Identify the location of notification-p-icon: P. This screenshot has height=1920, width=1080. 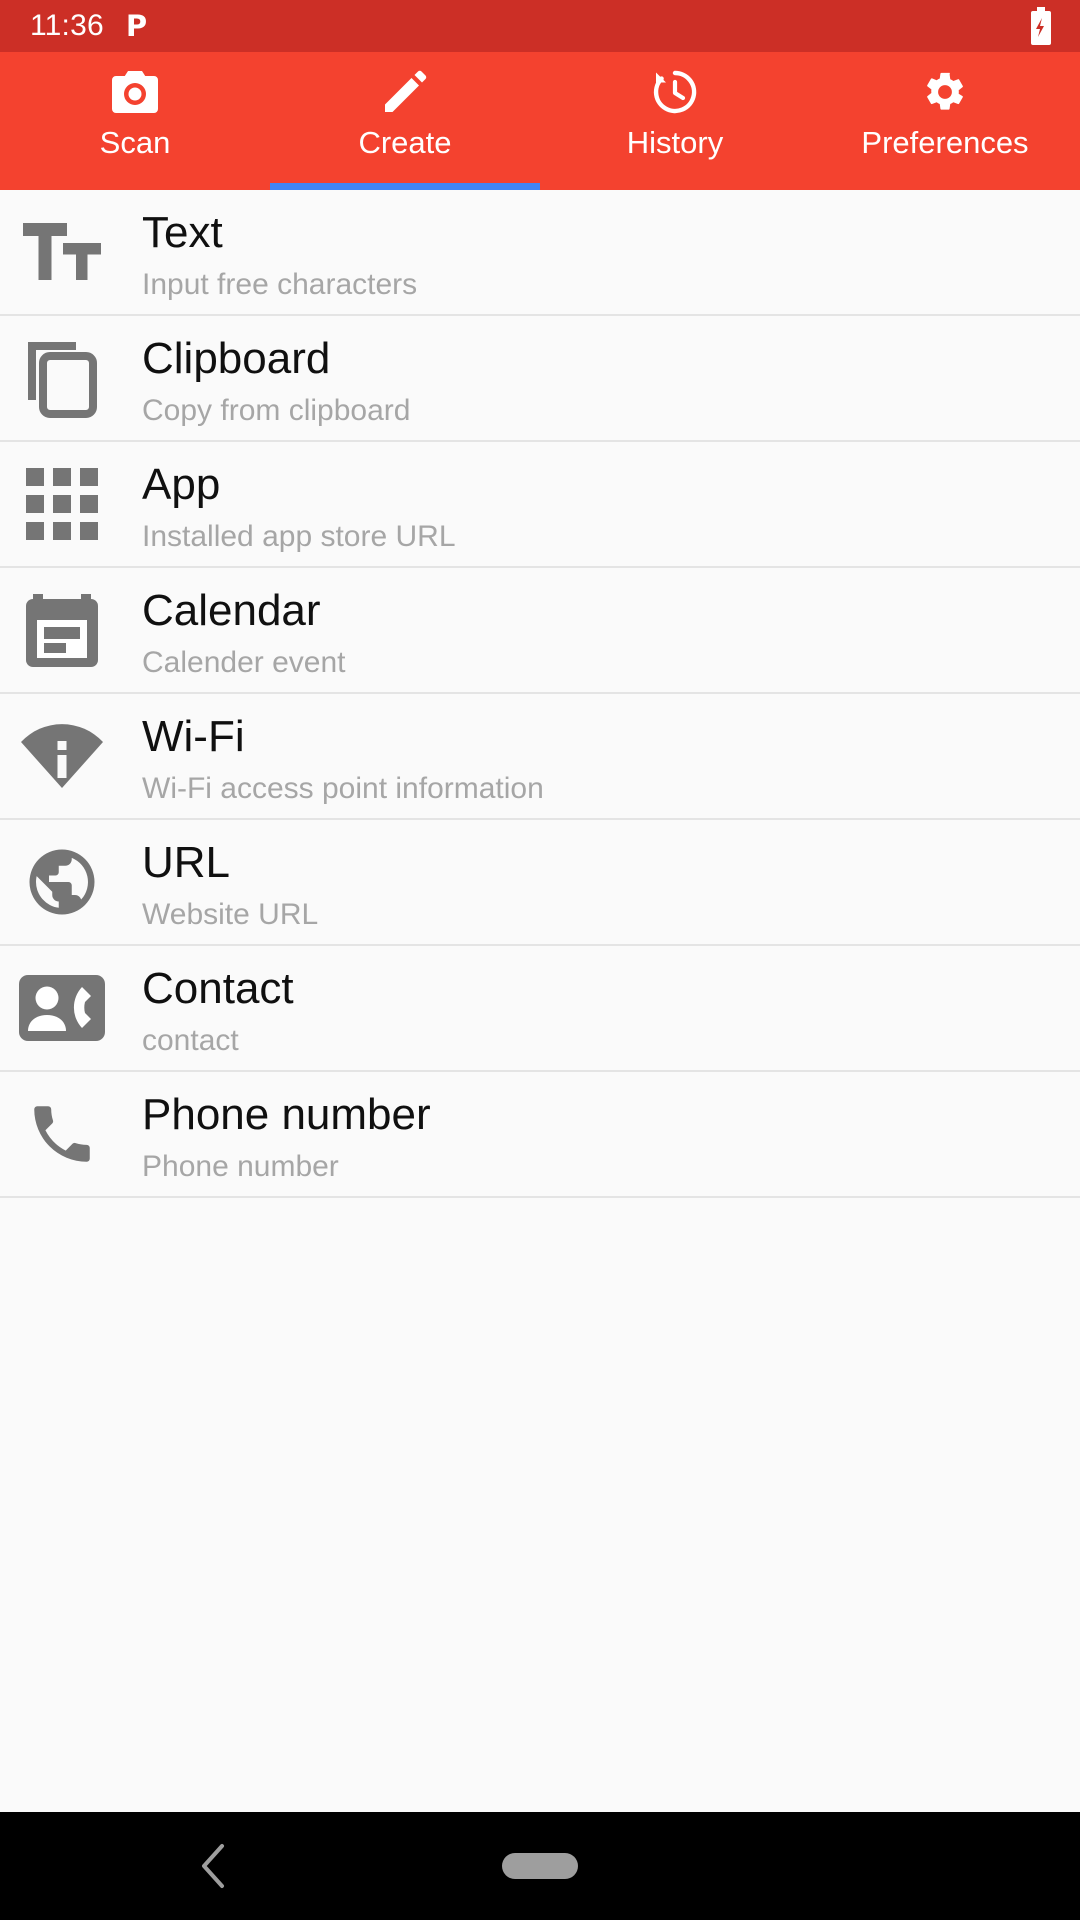
(136, 25).